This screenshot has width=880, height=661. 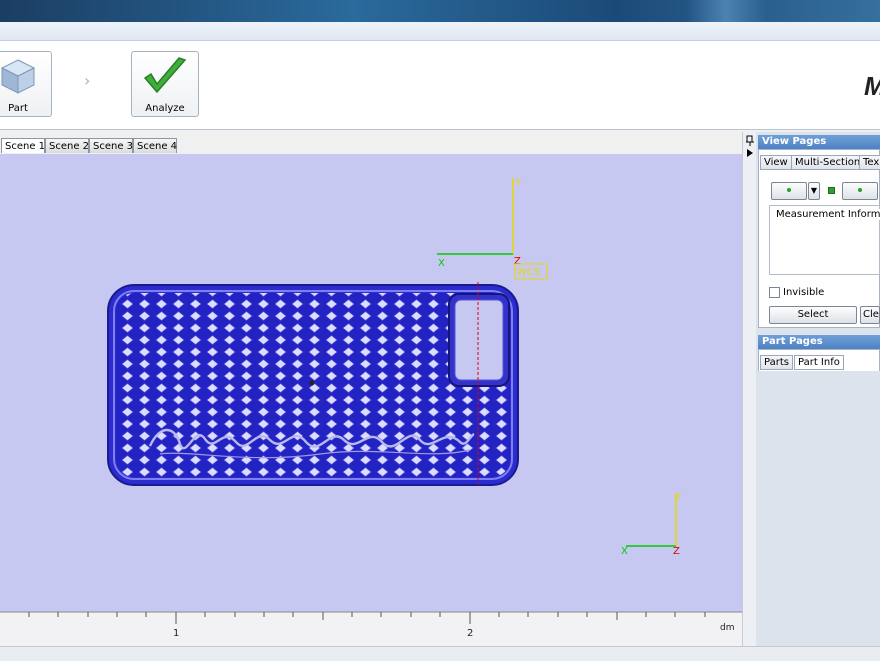 I want to click on chevron-down-icon: ▼, so click(x=814, y=190).